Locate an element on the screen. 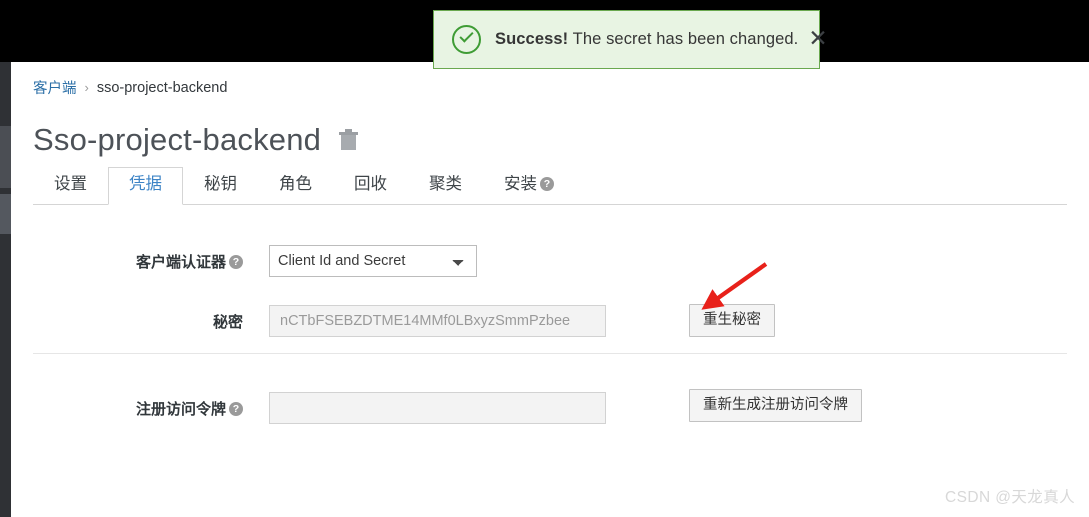  authenticator-control: Client Id and Secret is located at coordinates (373, 261).